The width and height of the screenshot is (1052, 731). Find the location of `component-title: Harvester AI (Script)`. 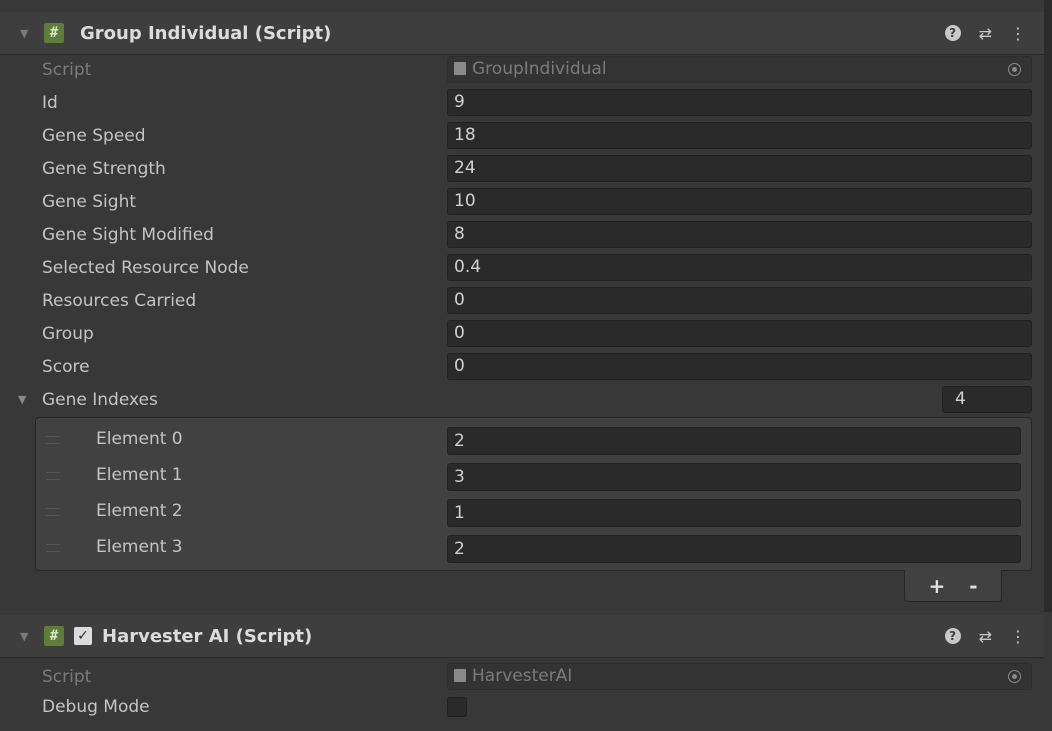

component-title: Harvester AI (Script) is located at coordinates (207, 636).